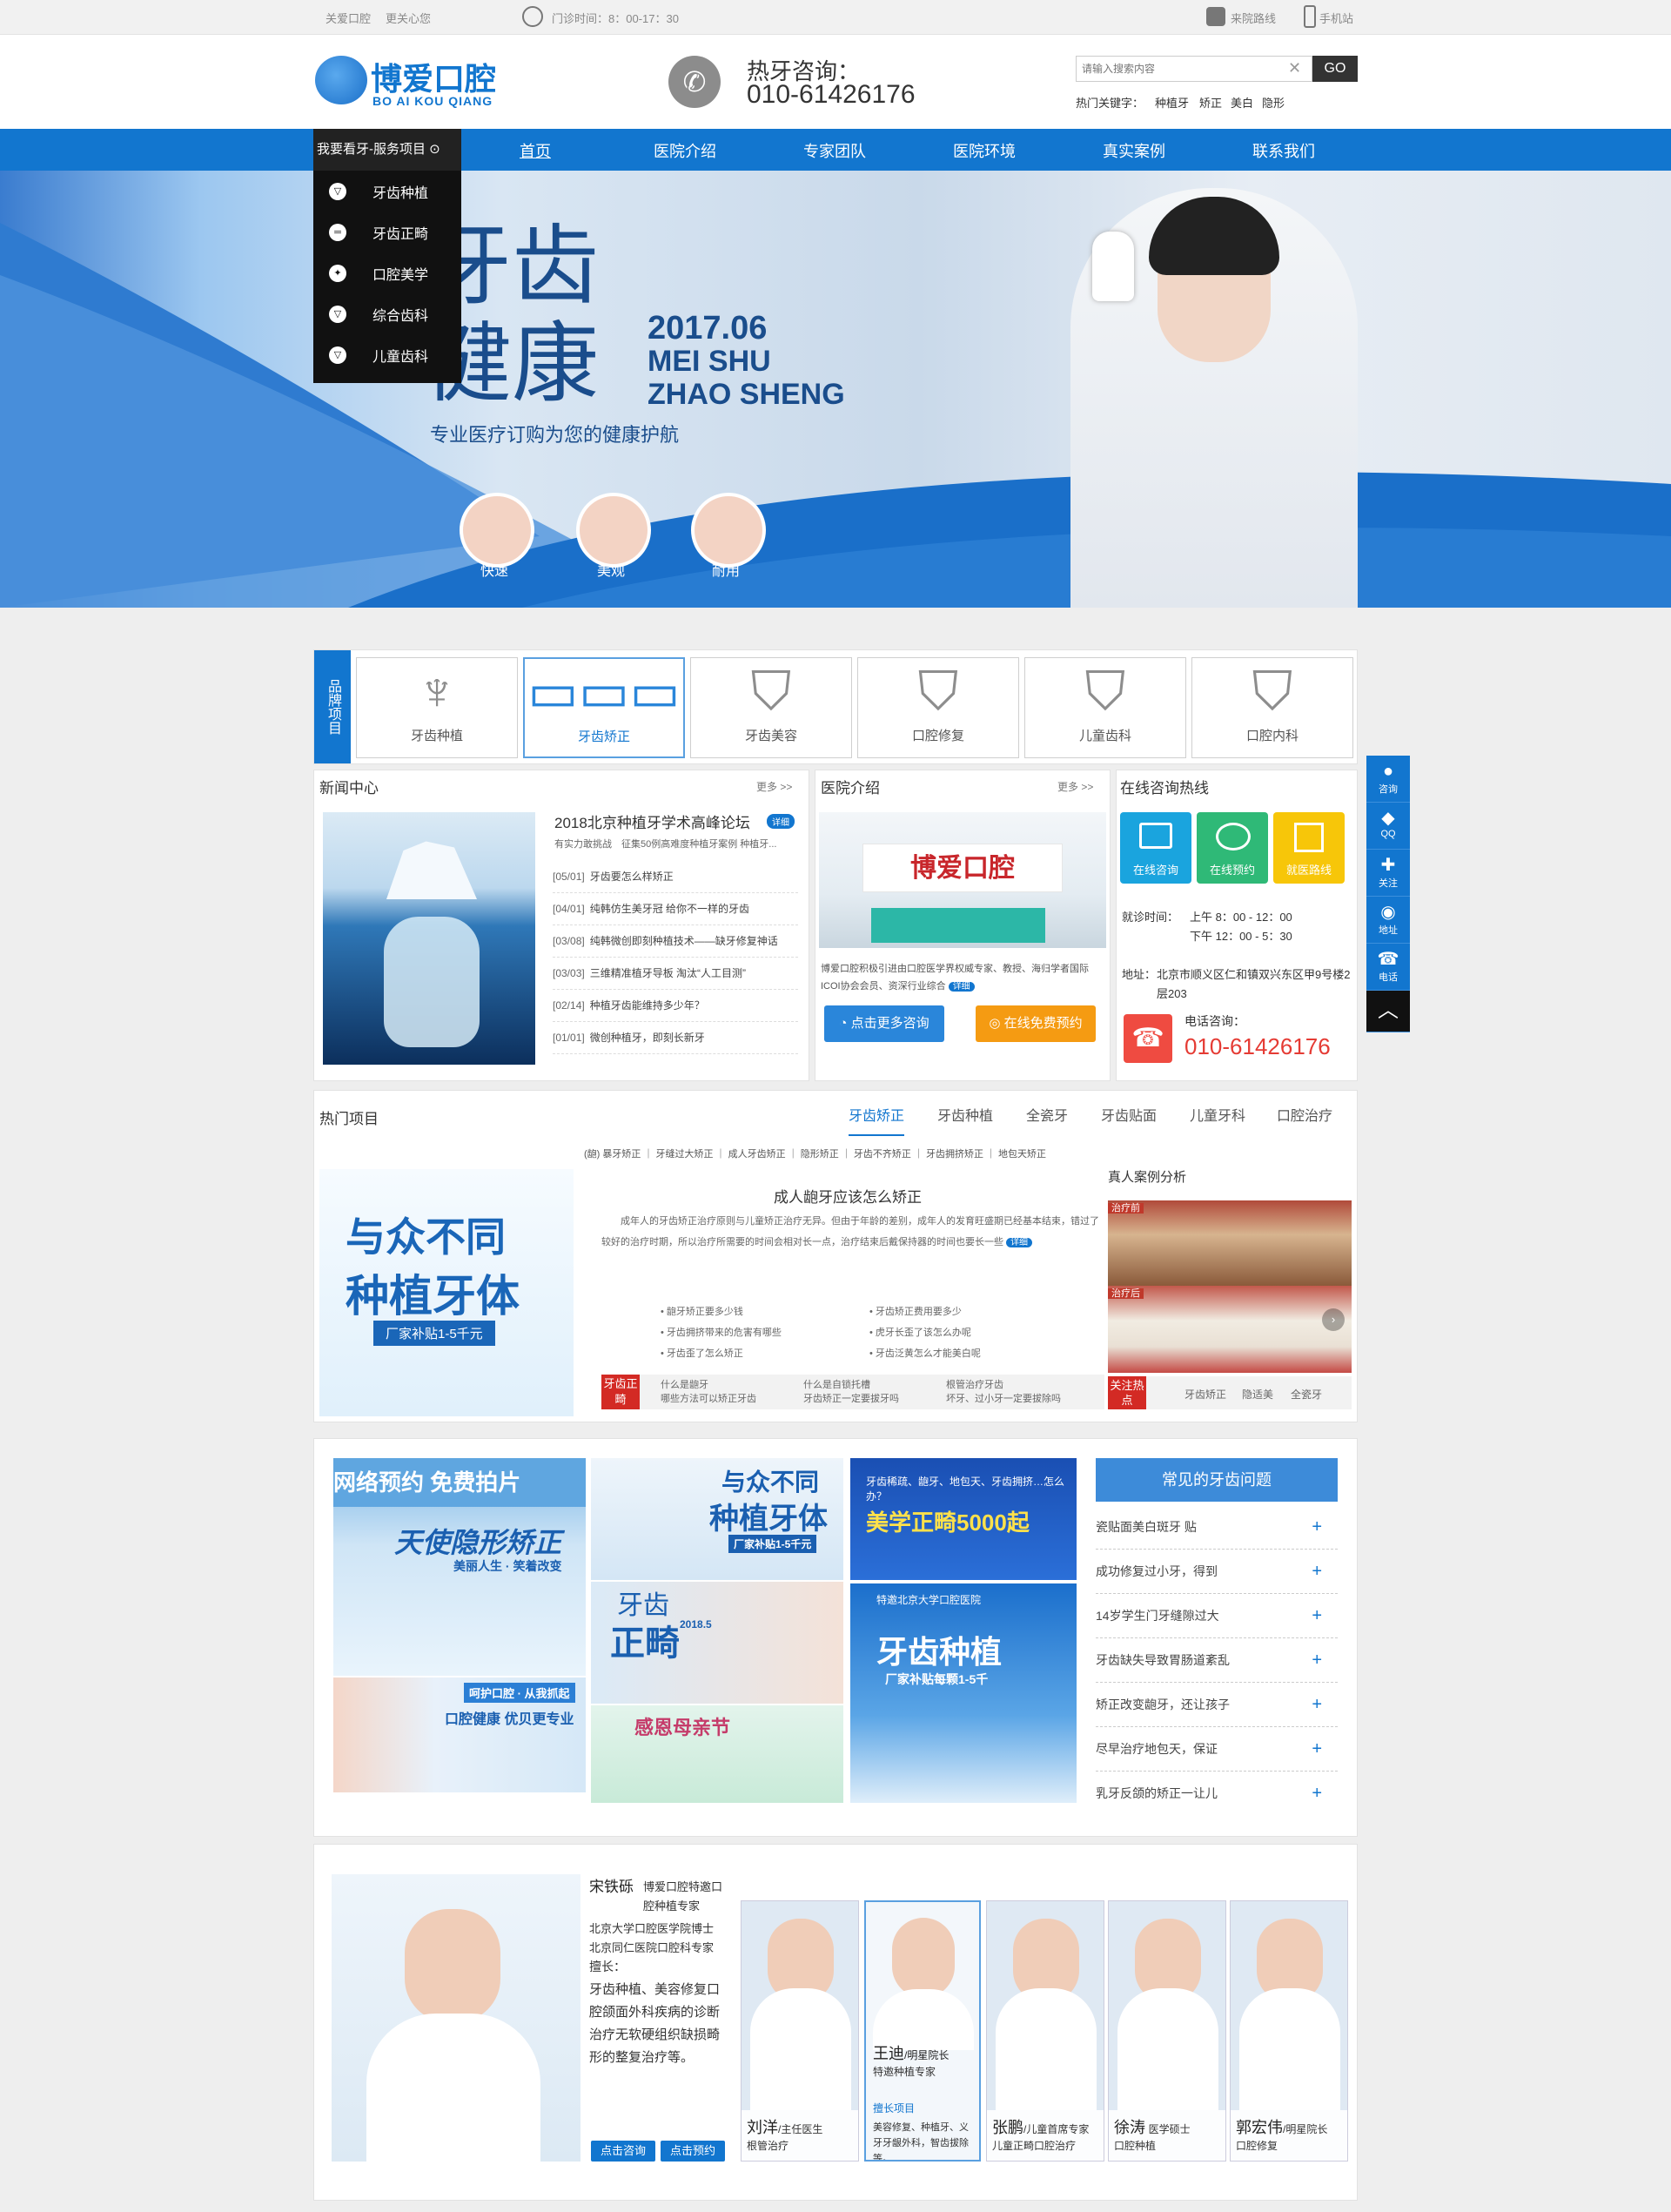  I want to click on news-item: [03/03] 三维精准植牙导板 淘汰“人工目测”, so click(675, 974).